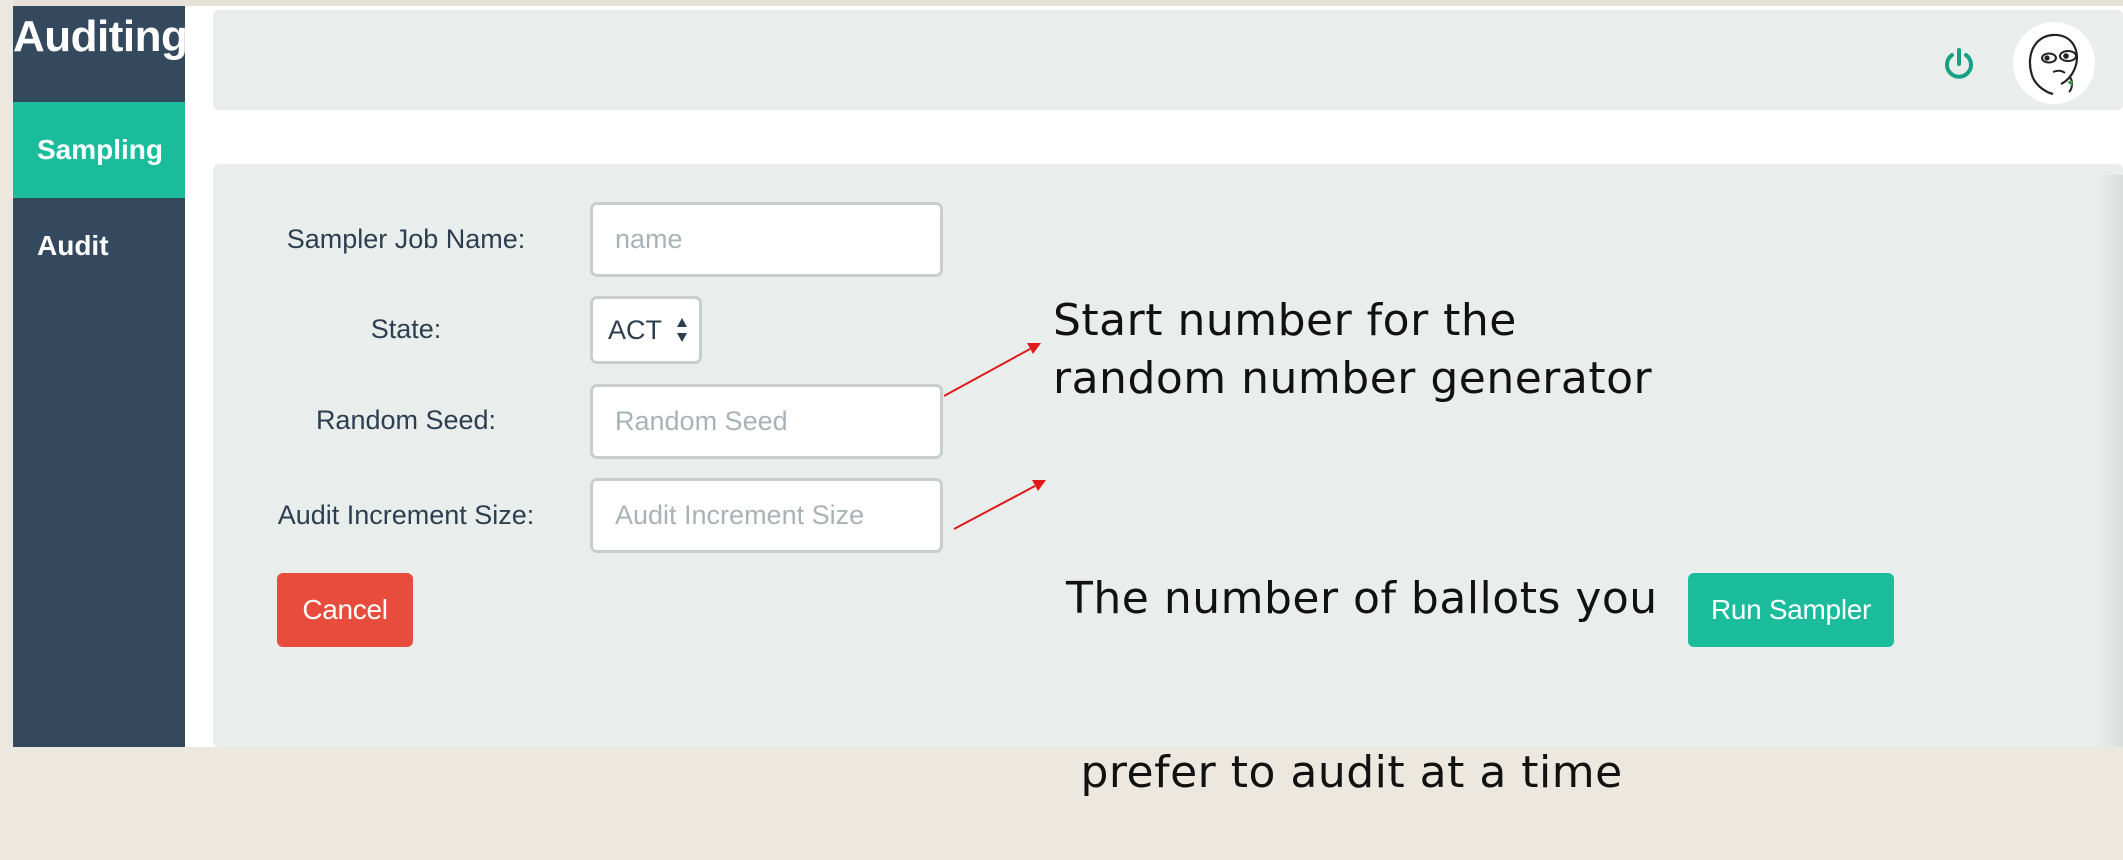 The width and height of the screenshot is (2123, 860). What do you see at coordinates (2110, 461) in the screenshot?
I see `panel-edge-shadow` at bounding box center [2110, 461].